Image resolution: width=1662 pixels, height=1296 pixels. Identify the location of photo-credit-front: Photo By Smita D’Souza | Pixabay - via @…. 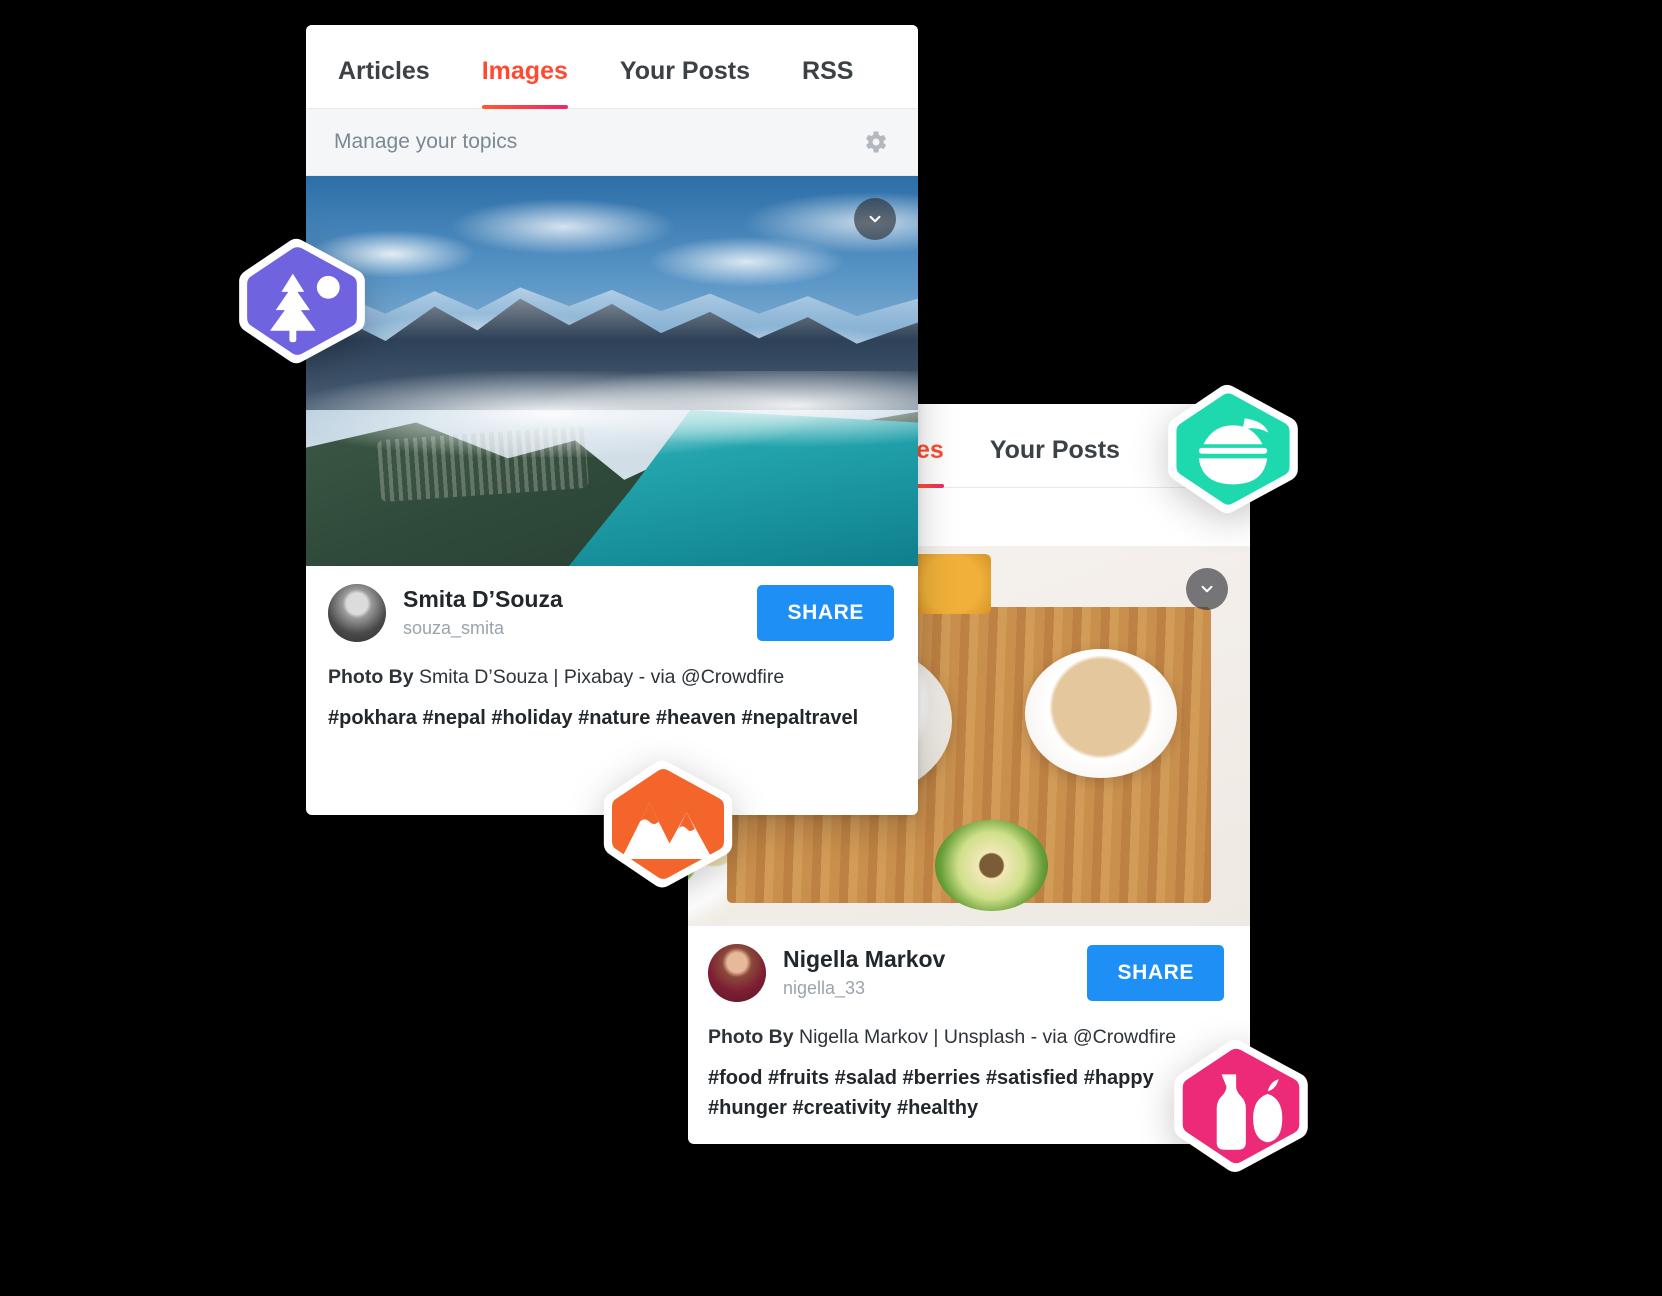
(611, 677).